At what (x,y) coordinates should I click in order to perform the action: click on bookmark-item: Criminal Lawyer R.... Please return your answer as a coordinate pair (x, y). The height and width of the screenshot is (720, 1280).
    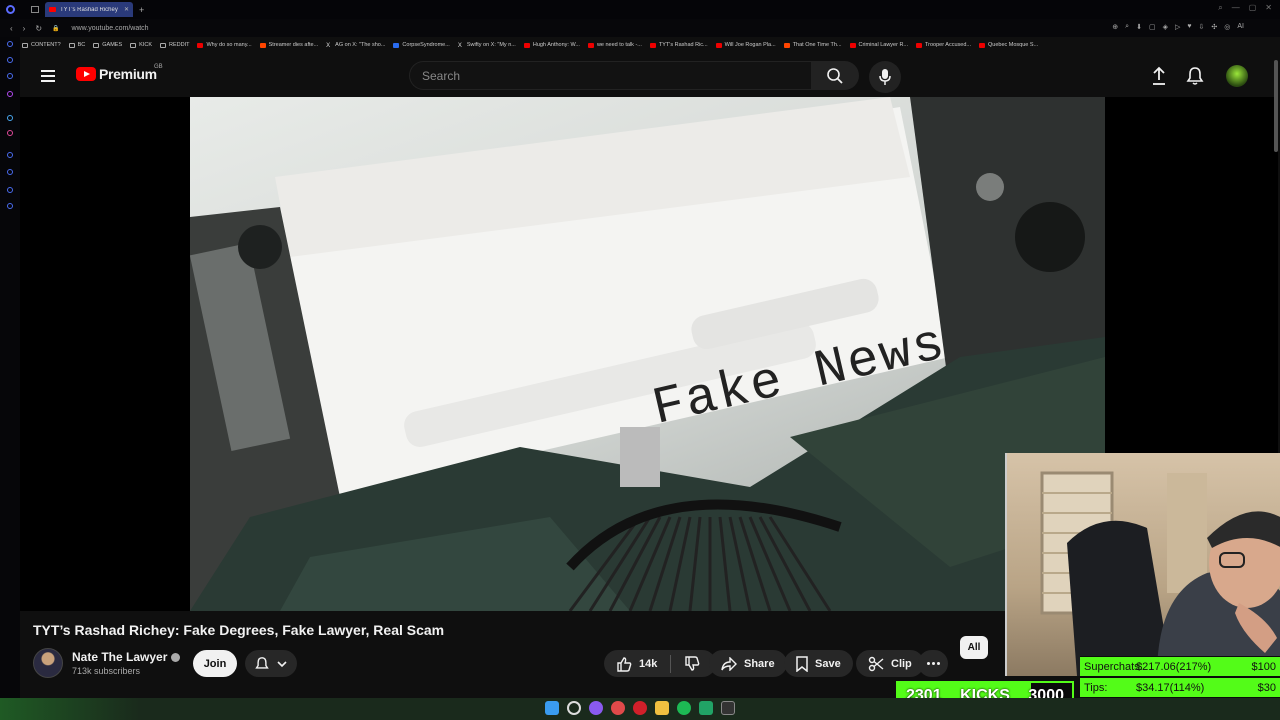
    Looking at the image, I should click on (878, 45).